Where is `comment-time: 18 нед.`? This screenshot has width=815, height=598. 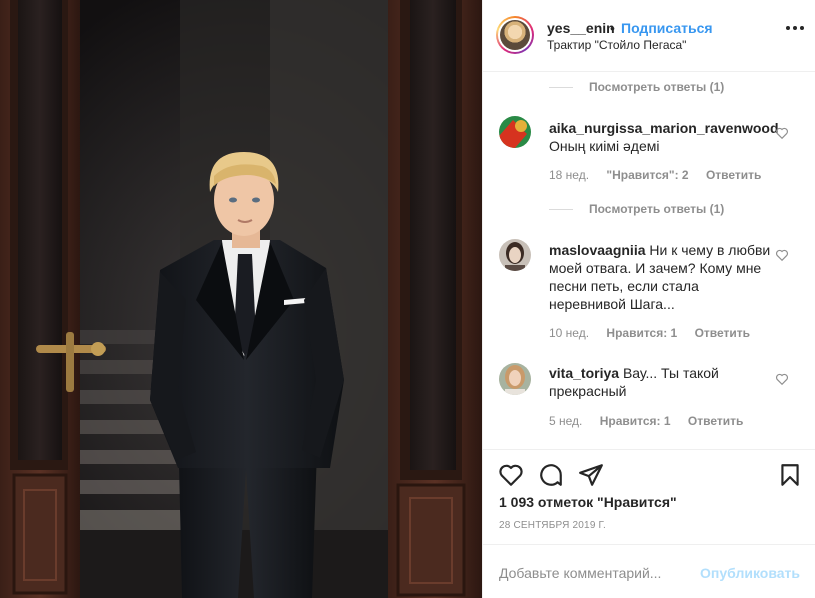 comment-time: 18 нед. is located at coordinates (569, 175).